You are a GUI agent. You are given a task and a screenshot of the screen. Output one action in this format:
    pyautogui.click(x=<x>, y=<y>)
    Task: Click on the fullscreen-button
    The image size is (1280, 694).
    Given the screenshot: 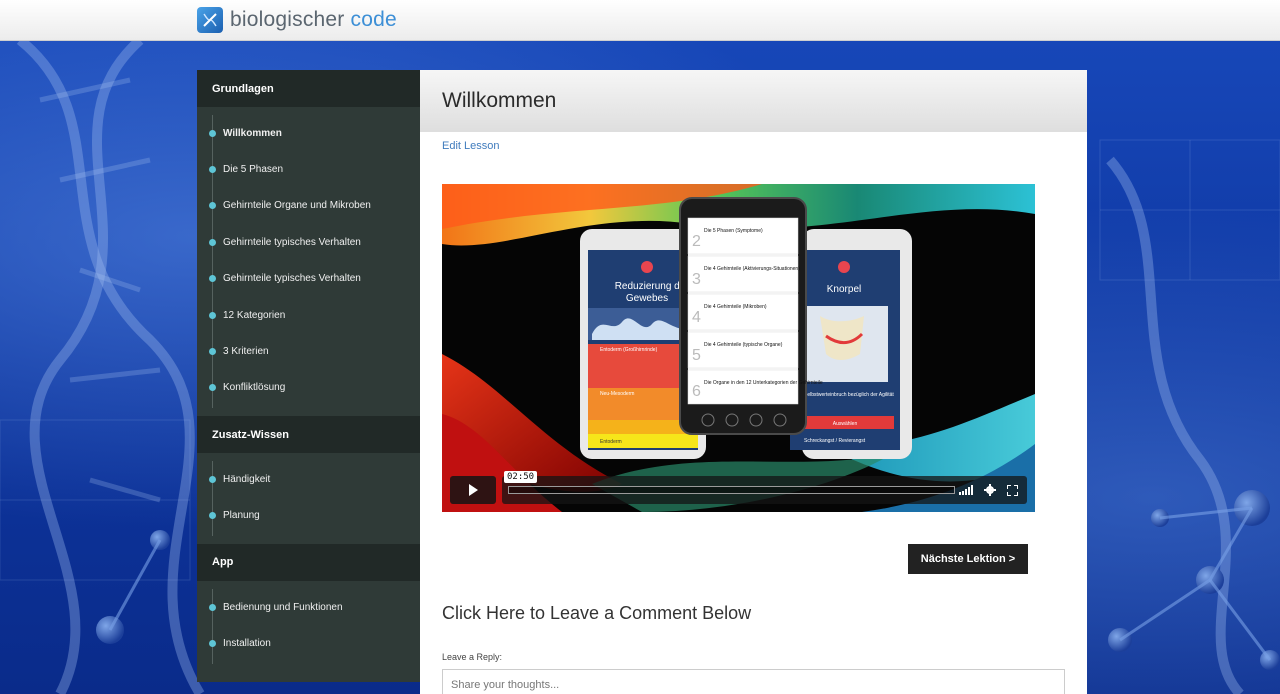 What is the action you would take?
    pyautogui.click(x=1012, y=490)
    